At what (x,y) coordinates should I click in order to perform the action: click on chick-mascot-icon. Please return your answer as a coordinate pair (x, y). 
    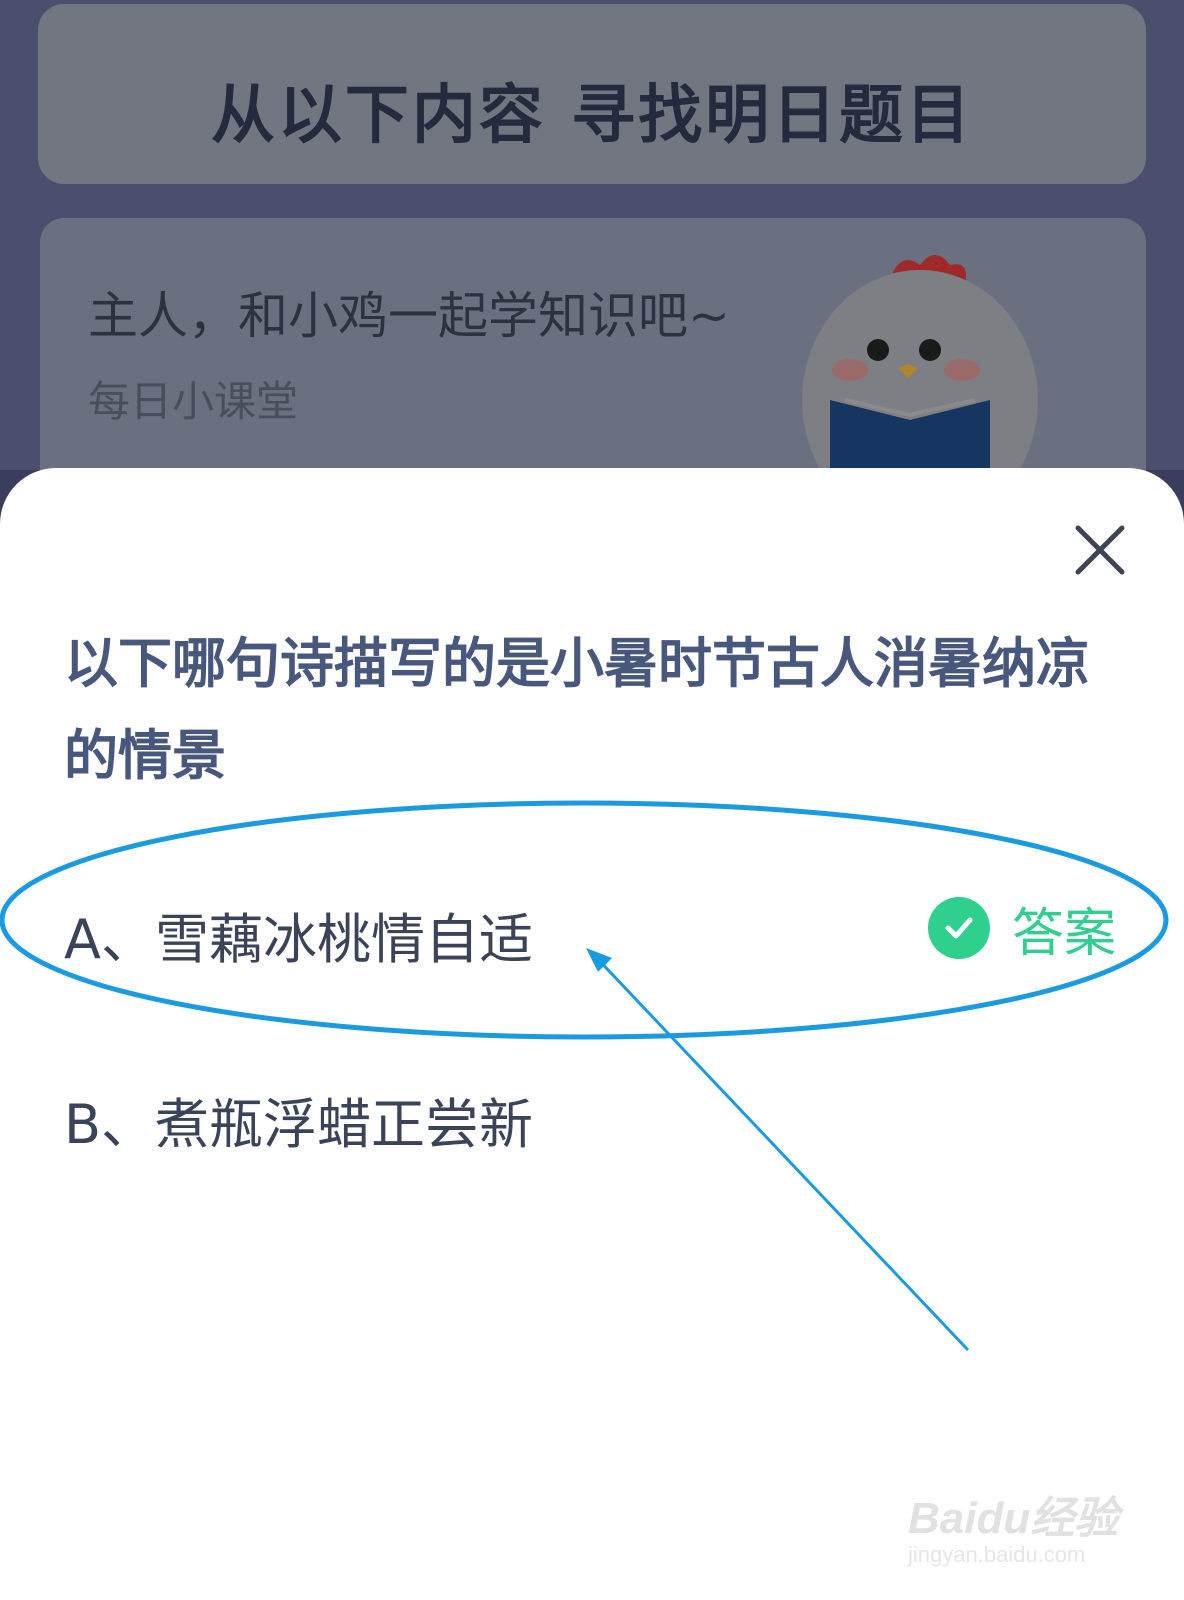
    Looking at the image, I should click on (920, 367).